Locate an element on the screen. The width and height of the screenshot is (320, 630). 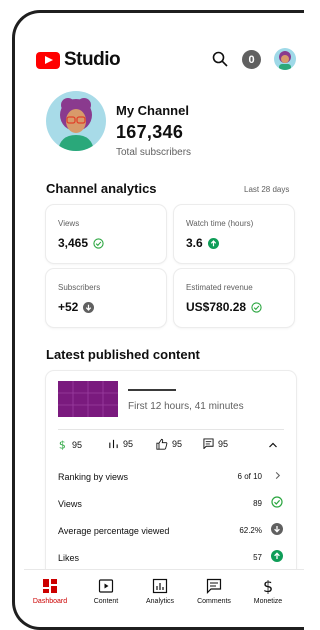
chevron-up-icon is located at coordinates (273, 445).